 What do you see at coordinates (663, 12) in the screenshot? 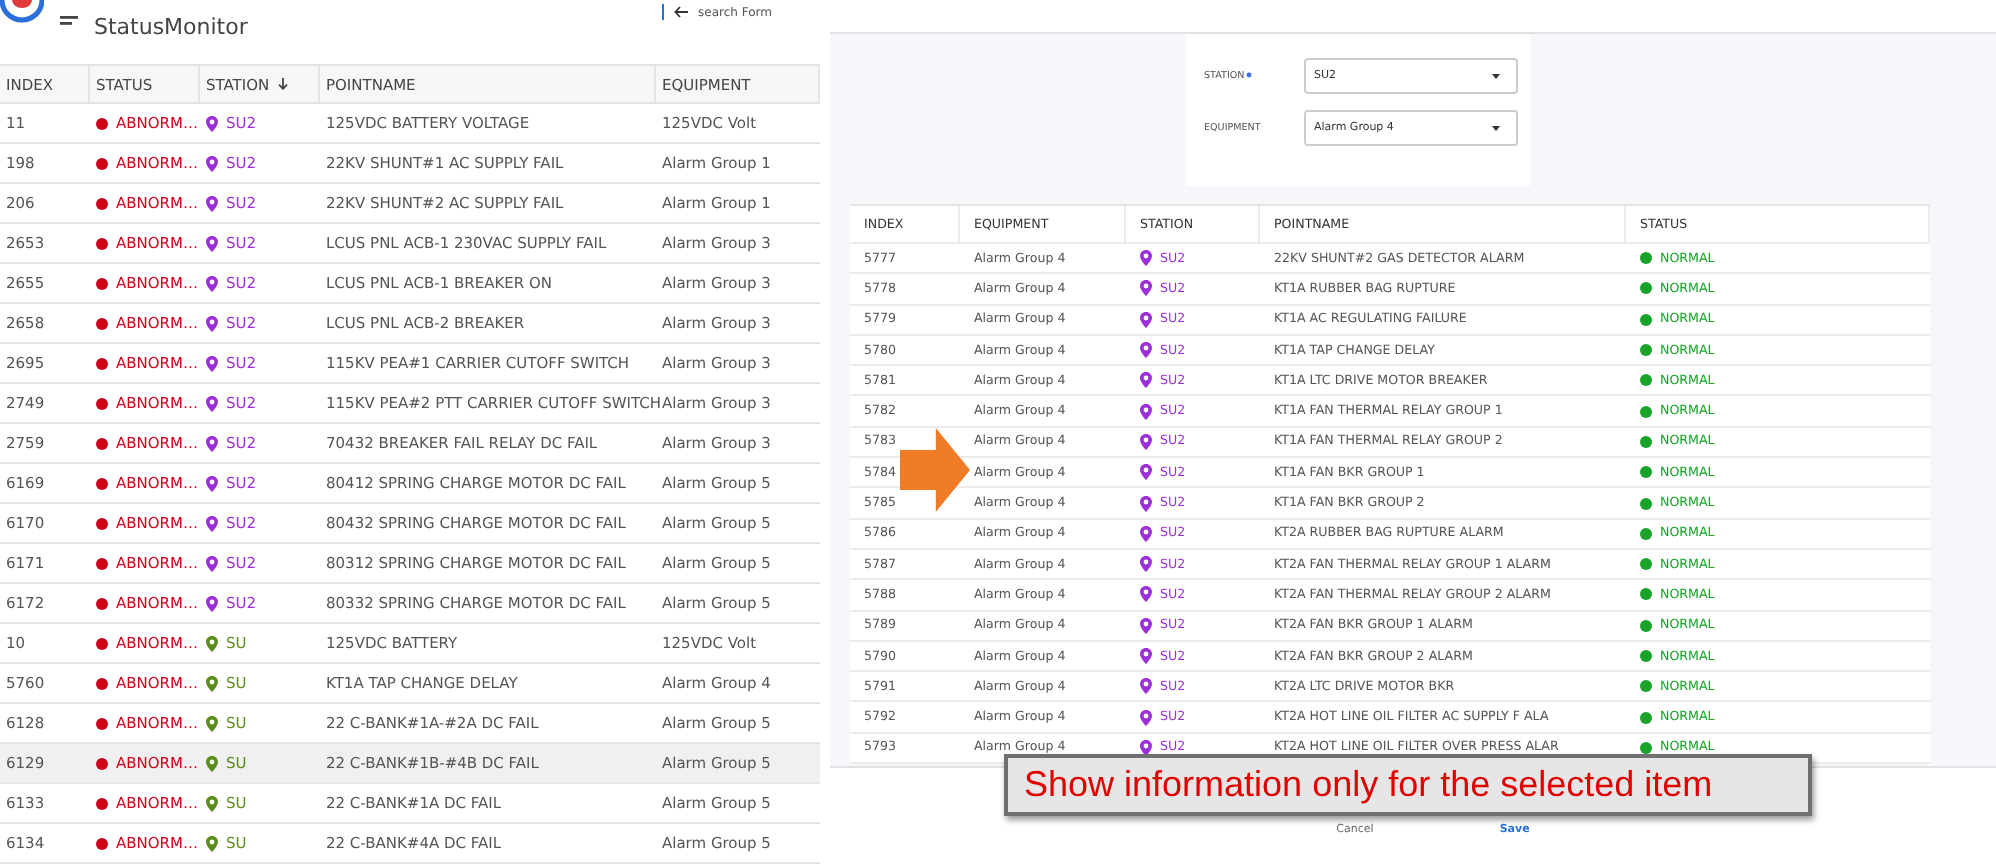
I see `divider-bar` at bounding box center [663, 12].